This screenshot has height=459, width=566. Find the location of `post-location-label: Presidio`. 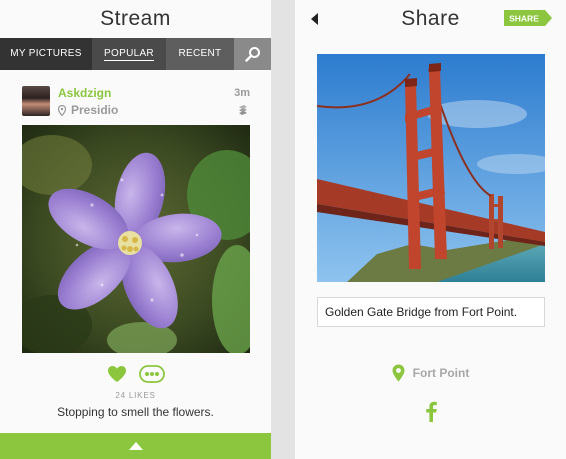

post-location-label: Presidio is located at coordinates (95, 110).